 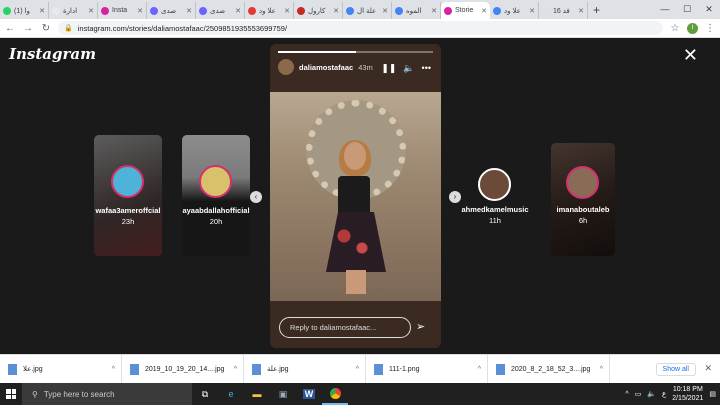 I want to click on tab-label: علا ود, so click(x=267, y=11).